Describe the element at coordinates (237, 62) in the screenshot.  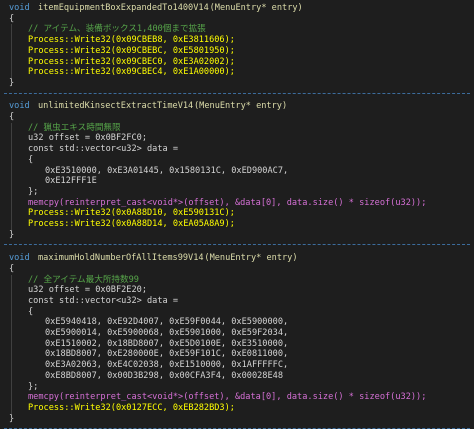
I see `code-line: Process::Write32(0x09CBEC0, 0xE3A02002);` at that location.